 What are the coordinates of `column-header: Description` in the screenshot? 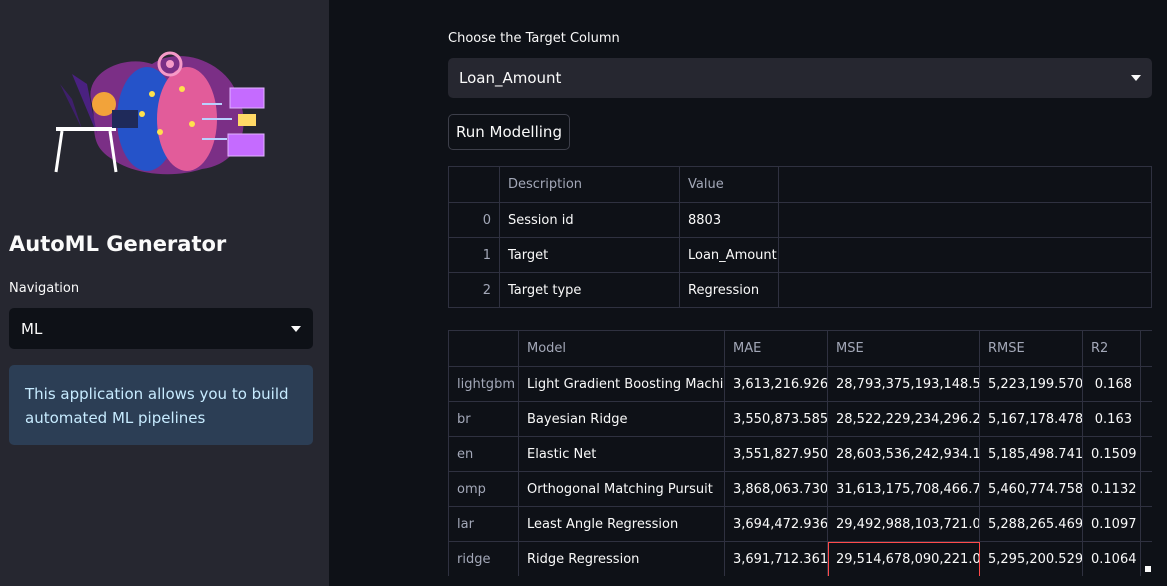 It's located at (589, 184).